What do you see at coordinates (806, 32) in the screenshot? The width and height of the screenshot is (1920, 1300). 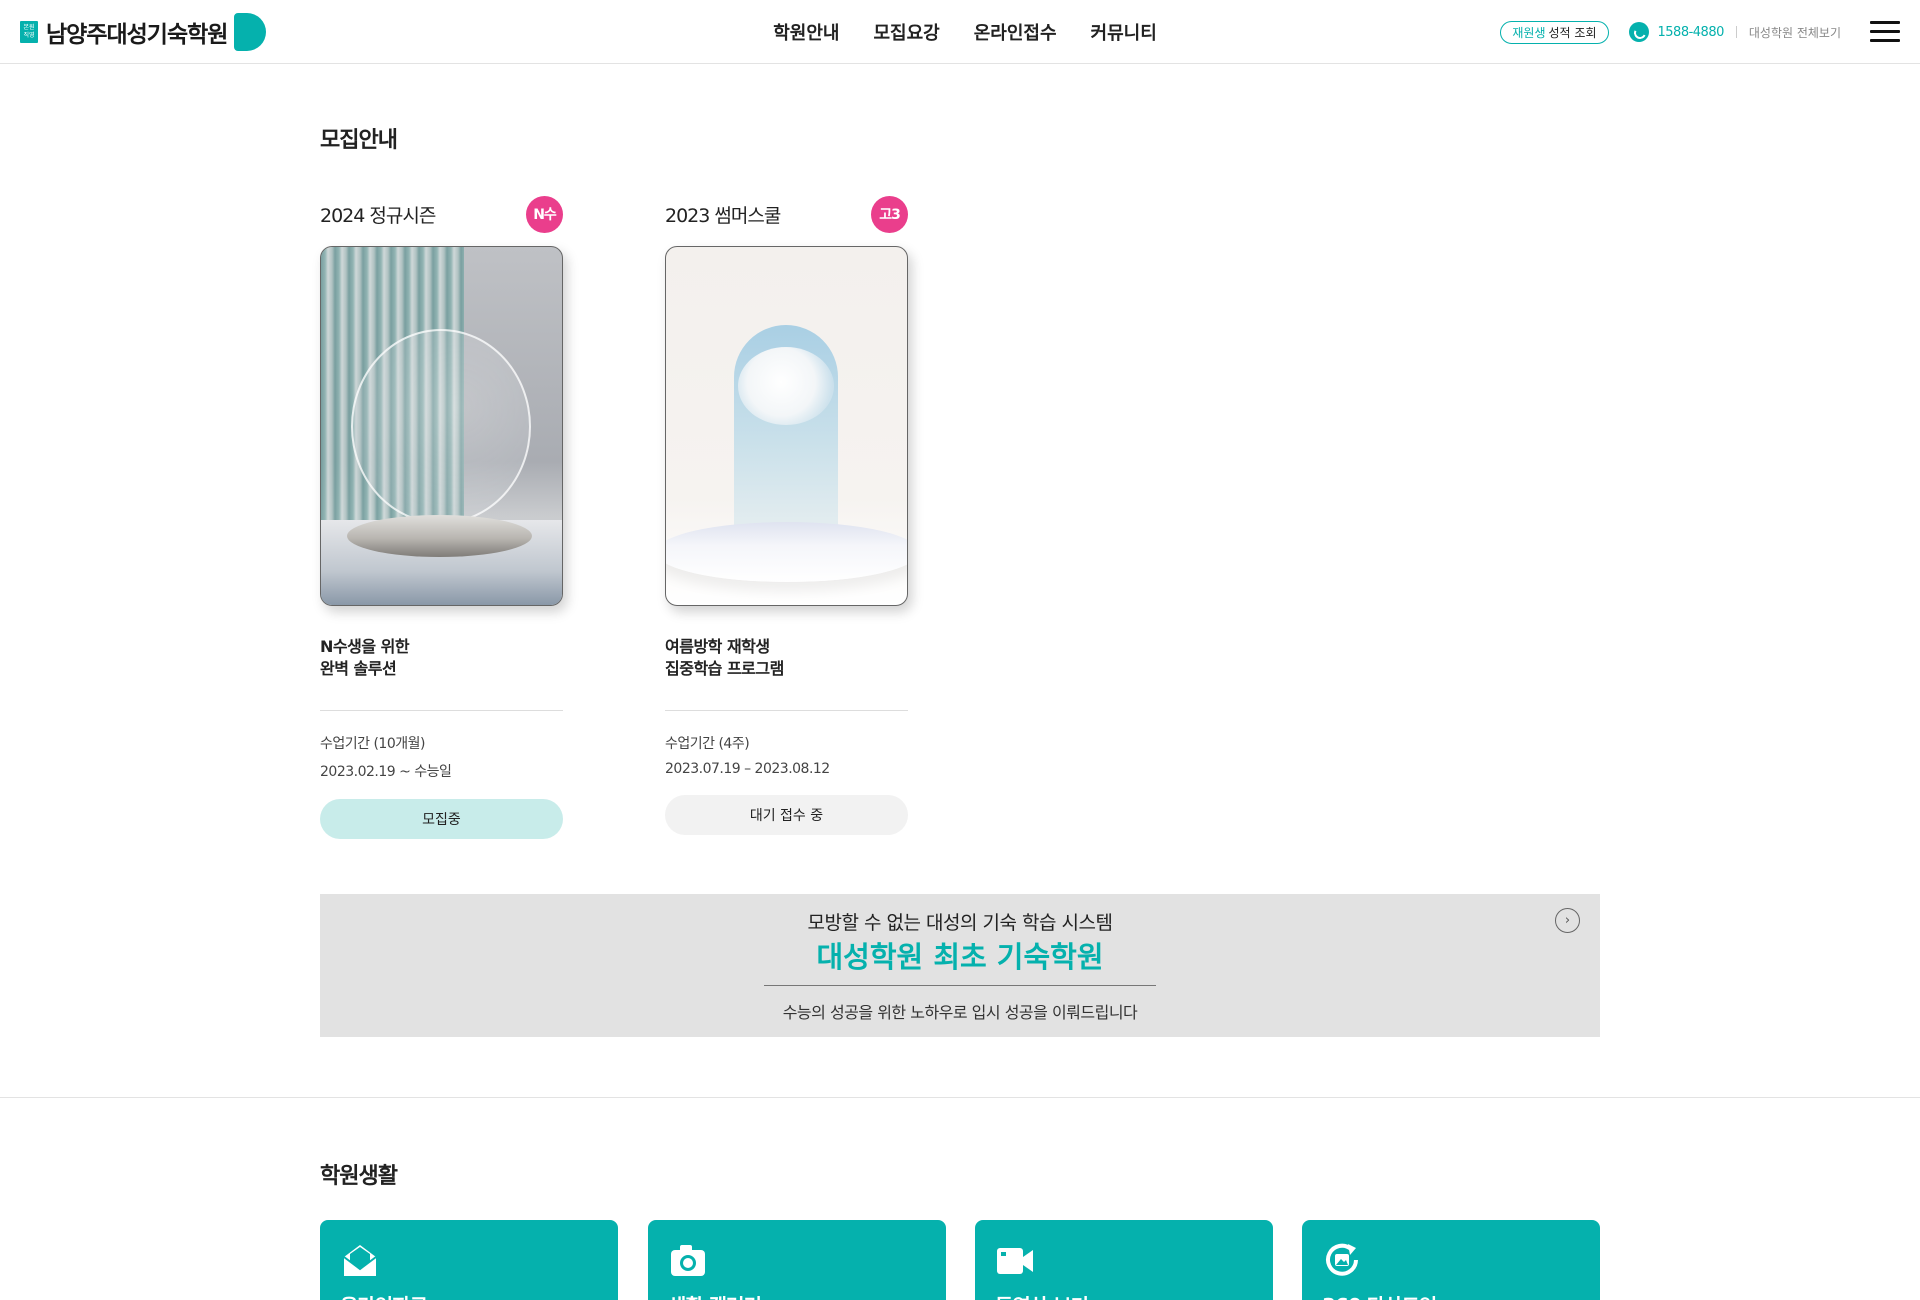 I see `nav-item-academy-info: 학원안내` at bounding box center [806, 32].